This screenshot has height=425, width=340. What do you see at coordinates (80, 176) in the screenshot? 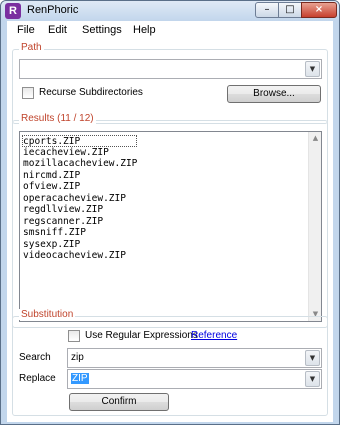
I see `list-item: nircmd.ZIP` at bounding box center [80, 176].